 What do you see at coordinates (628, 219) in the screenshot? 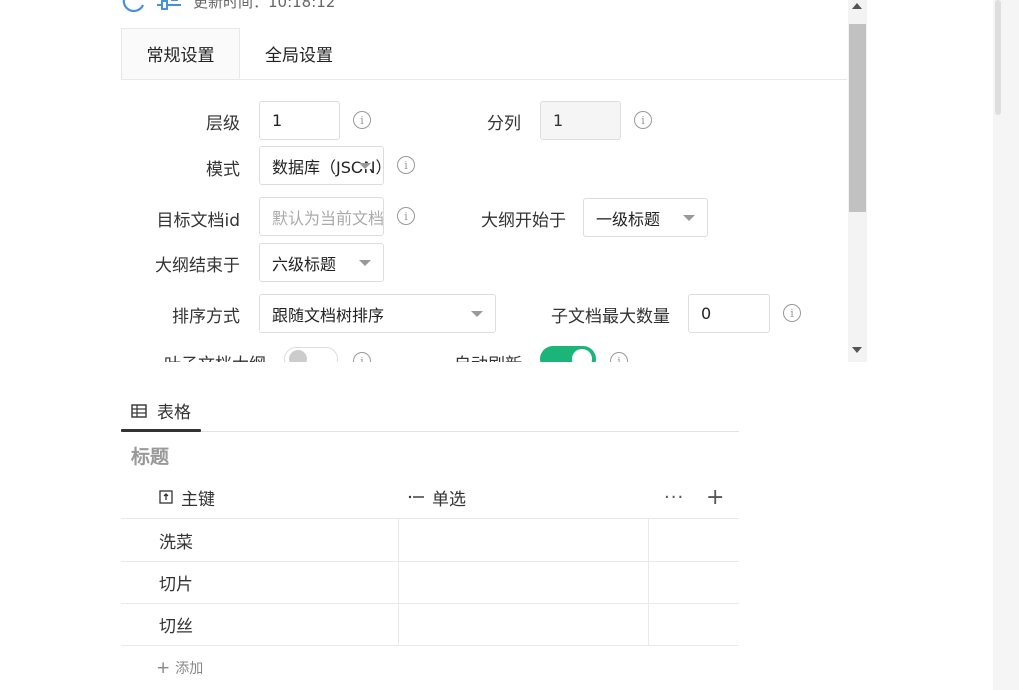
I see `outline-start-value: 一级标题` at bounding box center [628, 219].